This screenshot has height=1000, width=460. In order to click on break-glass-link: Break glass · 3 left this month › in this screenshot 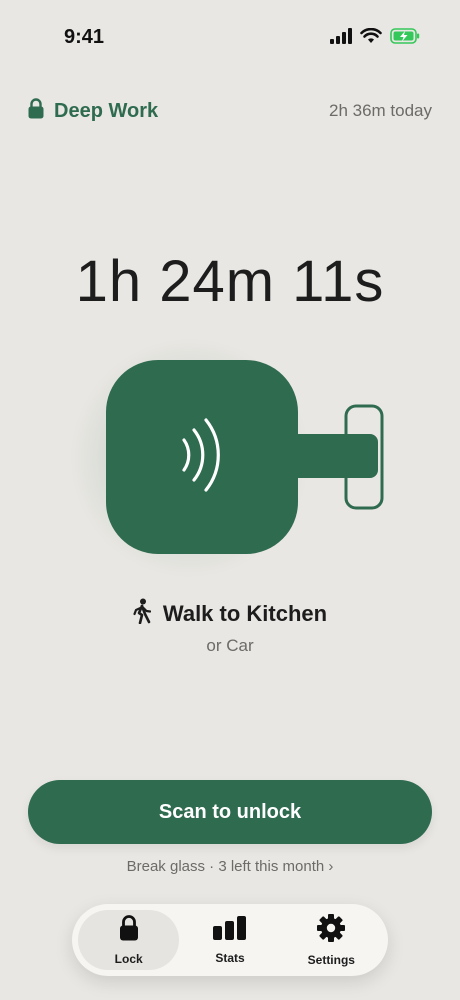, I will do `click(230, 866)`.